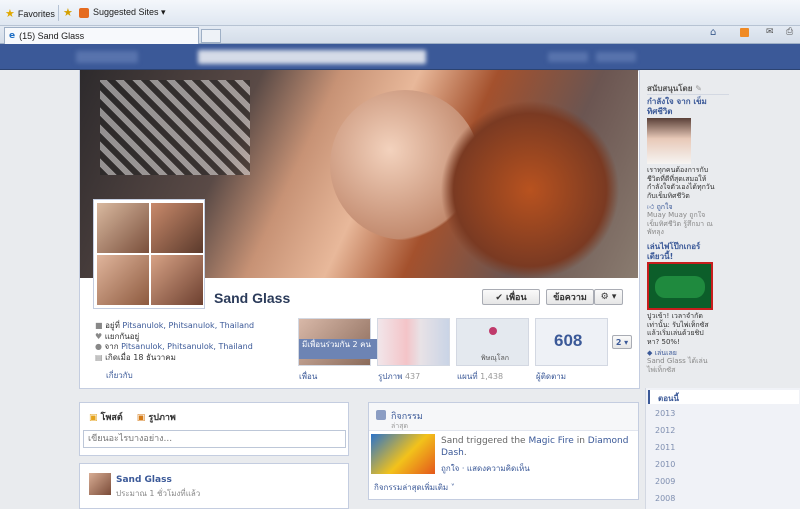 The image size is (800, 509). What do you see at coordinates (651, 207) in the screenshot?
I see `thumbs-up-icon: 👍︎` at bounding box center [651, 207].